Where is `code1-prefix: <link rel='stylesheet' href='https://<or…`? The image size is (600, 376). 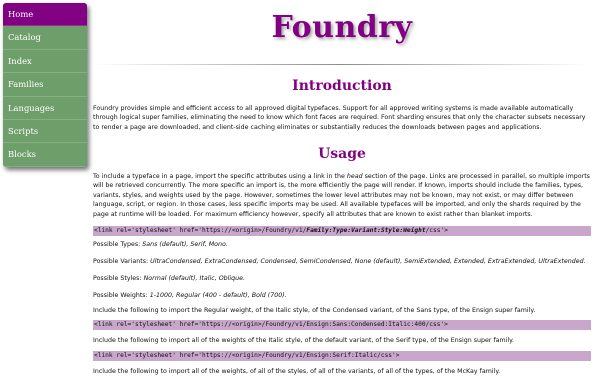
code1-prefix: <link rel='stylesheet' href='https://<or… is located at coordinates (200, 230).